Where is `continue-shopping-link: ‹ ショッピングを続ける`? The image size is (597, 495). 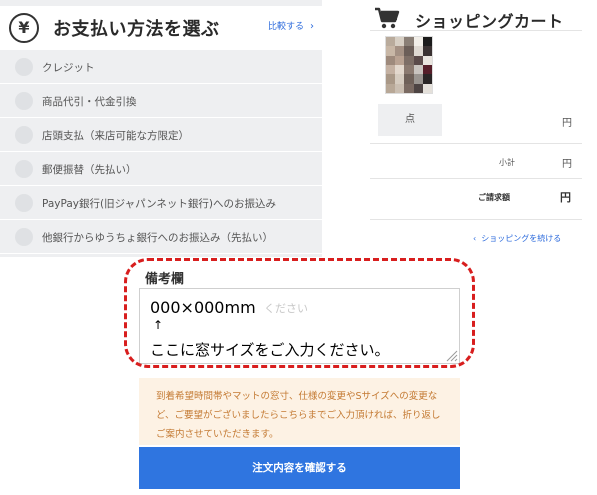
continue-shopping-link: ‹ ショッピングを続ける is located at coordinates (517, 238).